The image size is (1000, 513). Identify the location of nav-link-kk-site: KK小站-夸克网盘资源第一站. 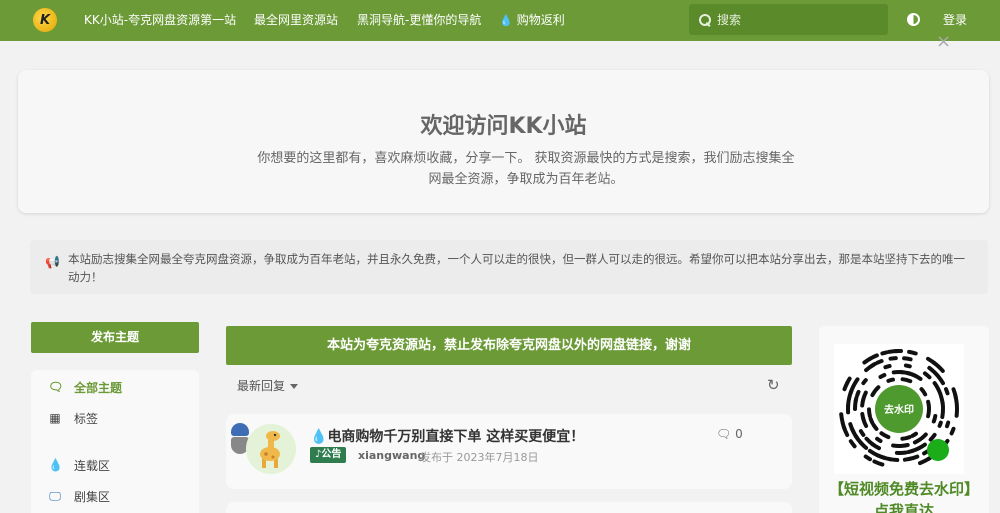
(160, 20).